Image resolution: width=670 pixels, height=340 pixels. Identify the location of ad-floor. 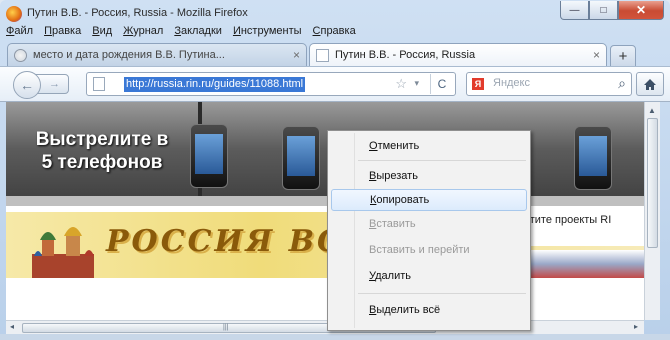
(325, 201).